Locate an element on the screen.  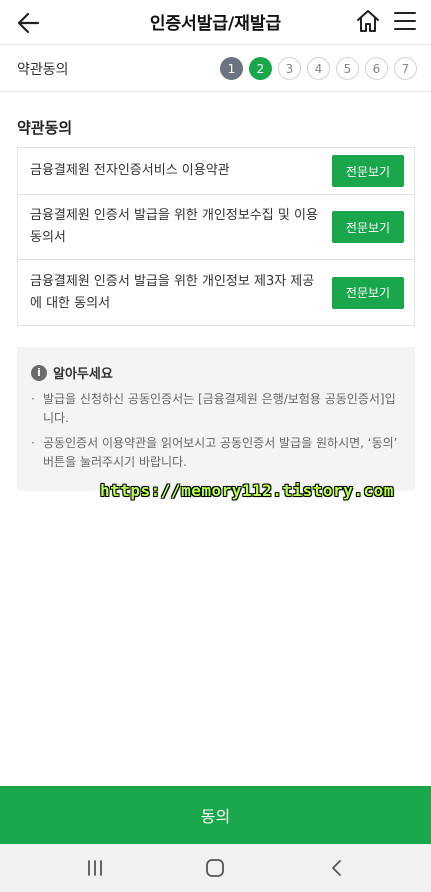
step-1: 1 is located at coordinates (231, 68).